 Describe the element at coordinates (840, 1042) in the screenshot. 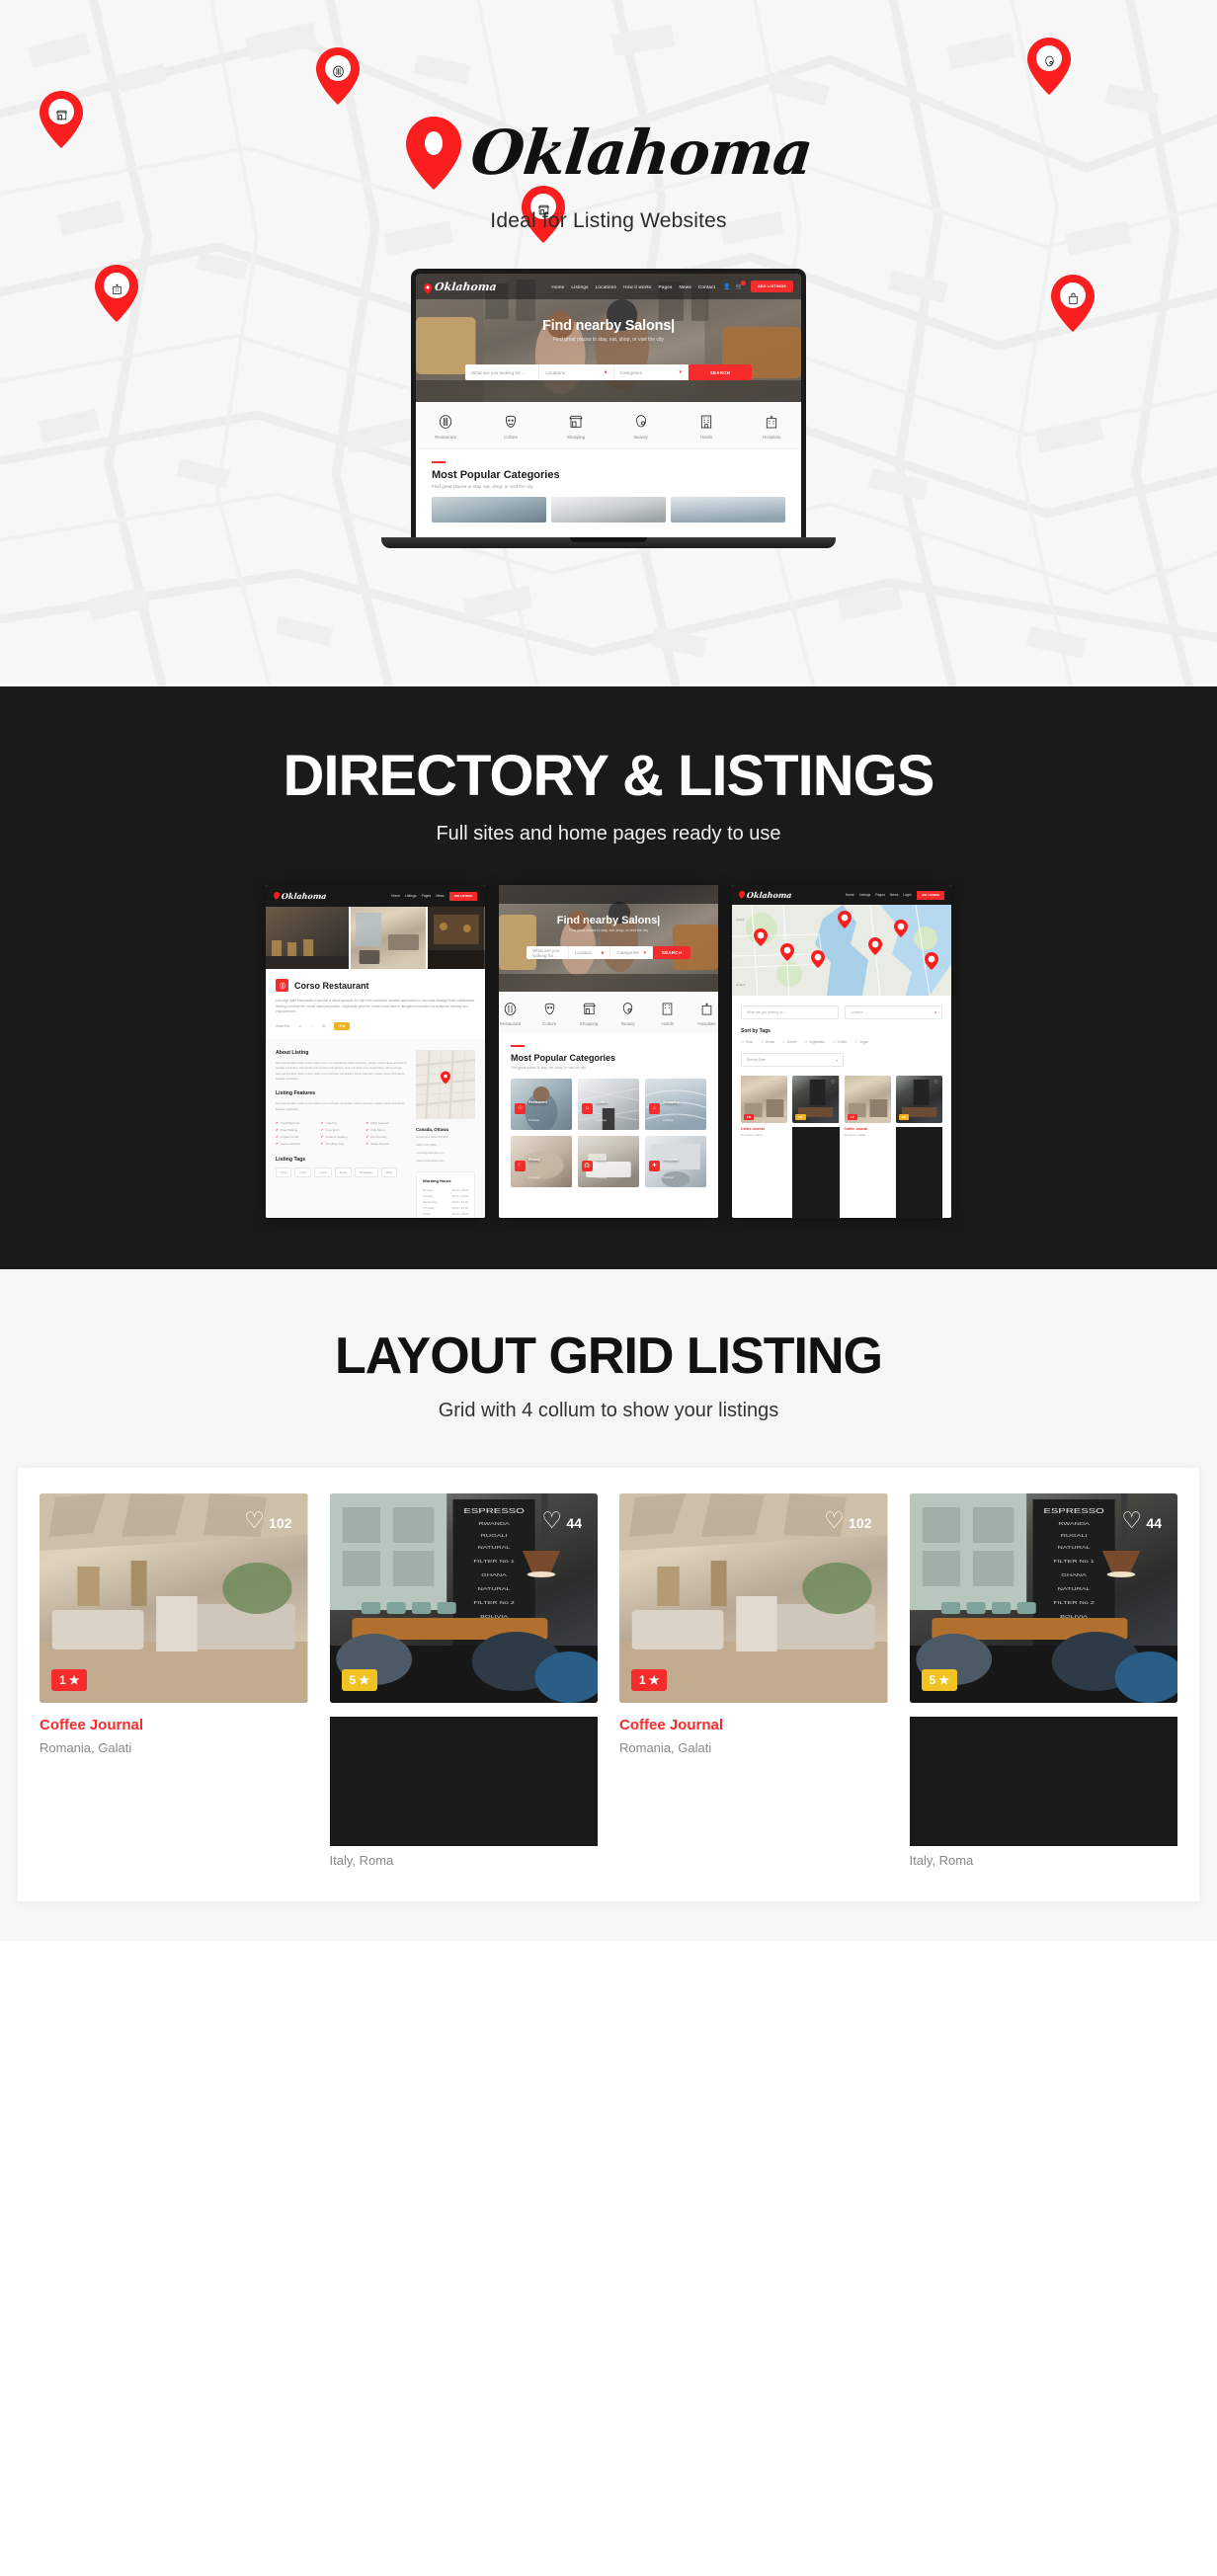

I see `tag-coffee: ☐ Coffee` at that location.